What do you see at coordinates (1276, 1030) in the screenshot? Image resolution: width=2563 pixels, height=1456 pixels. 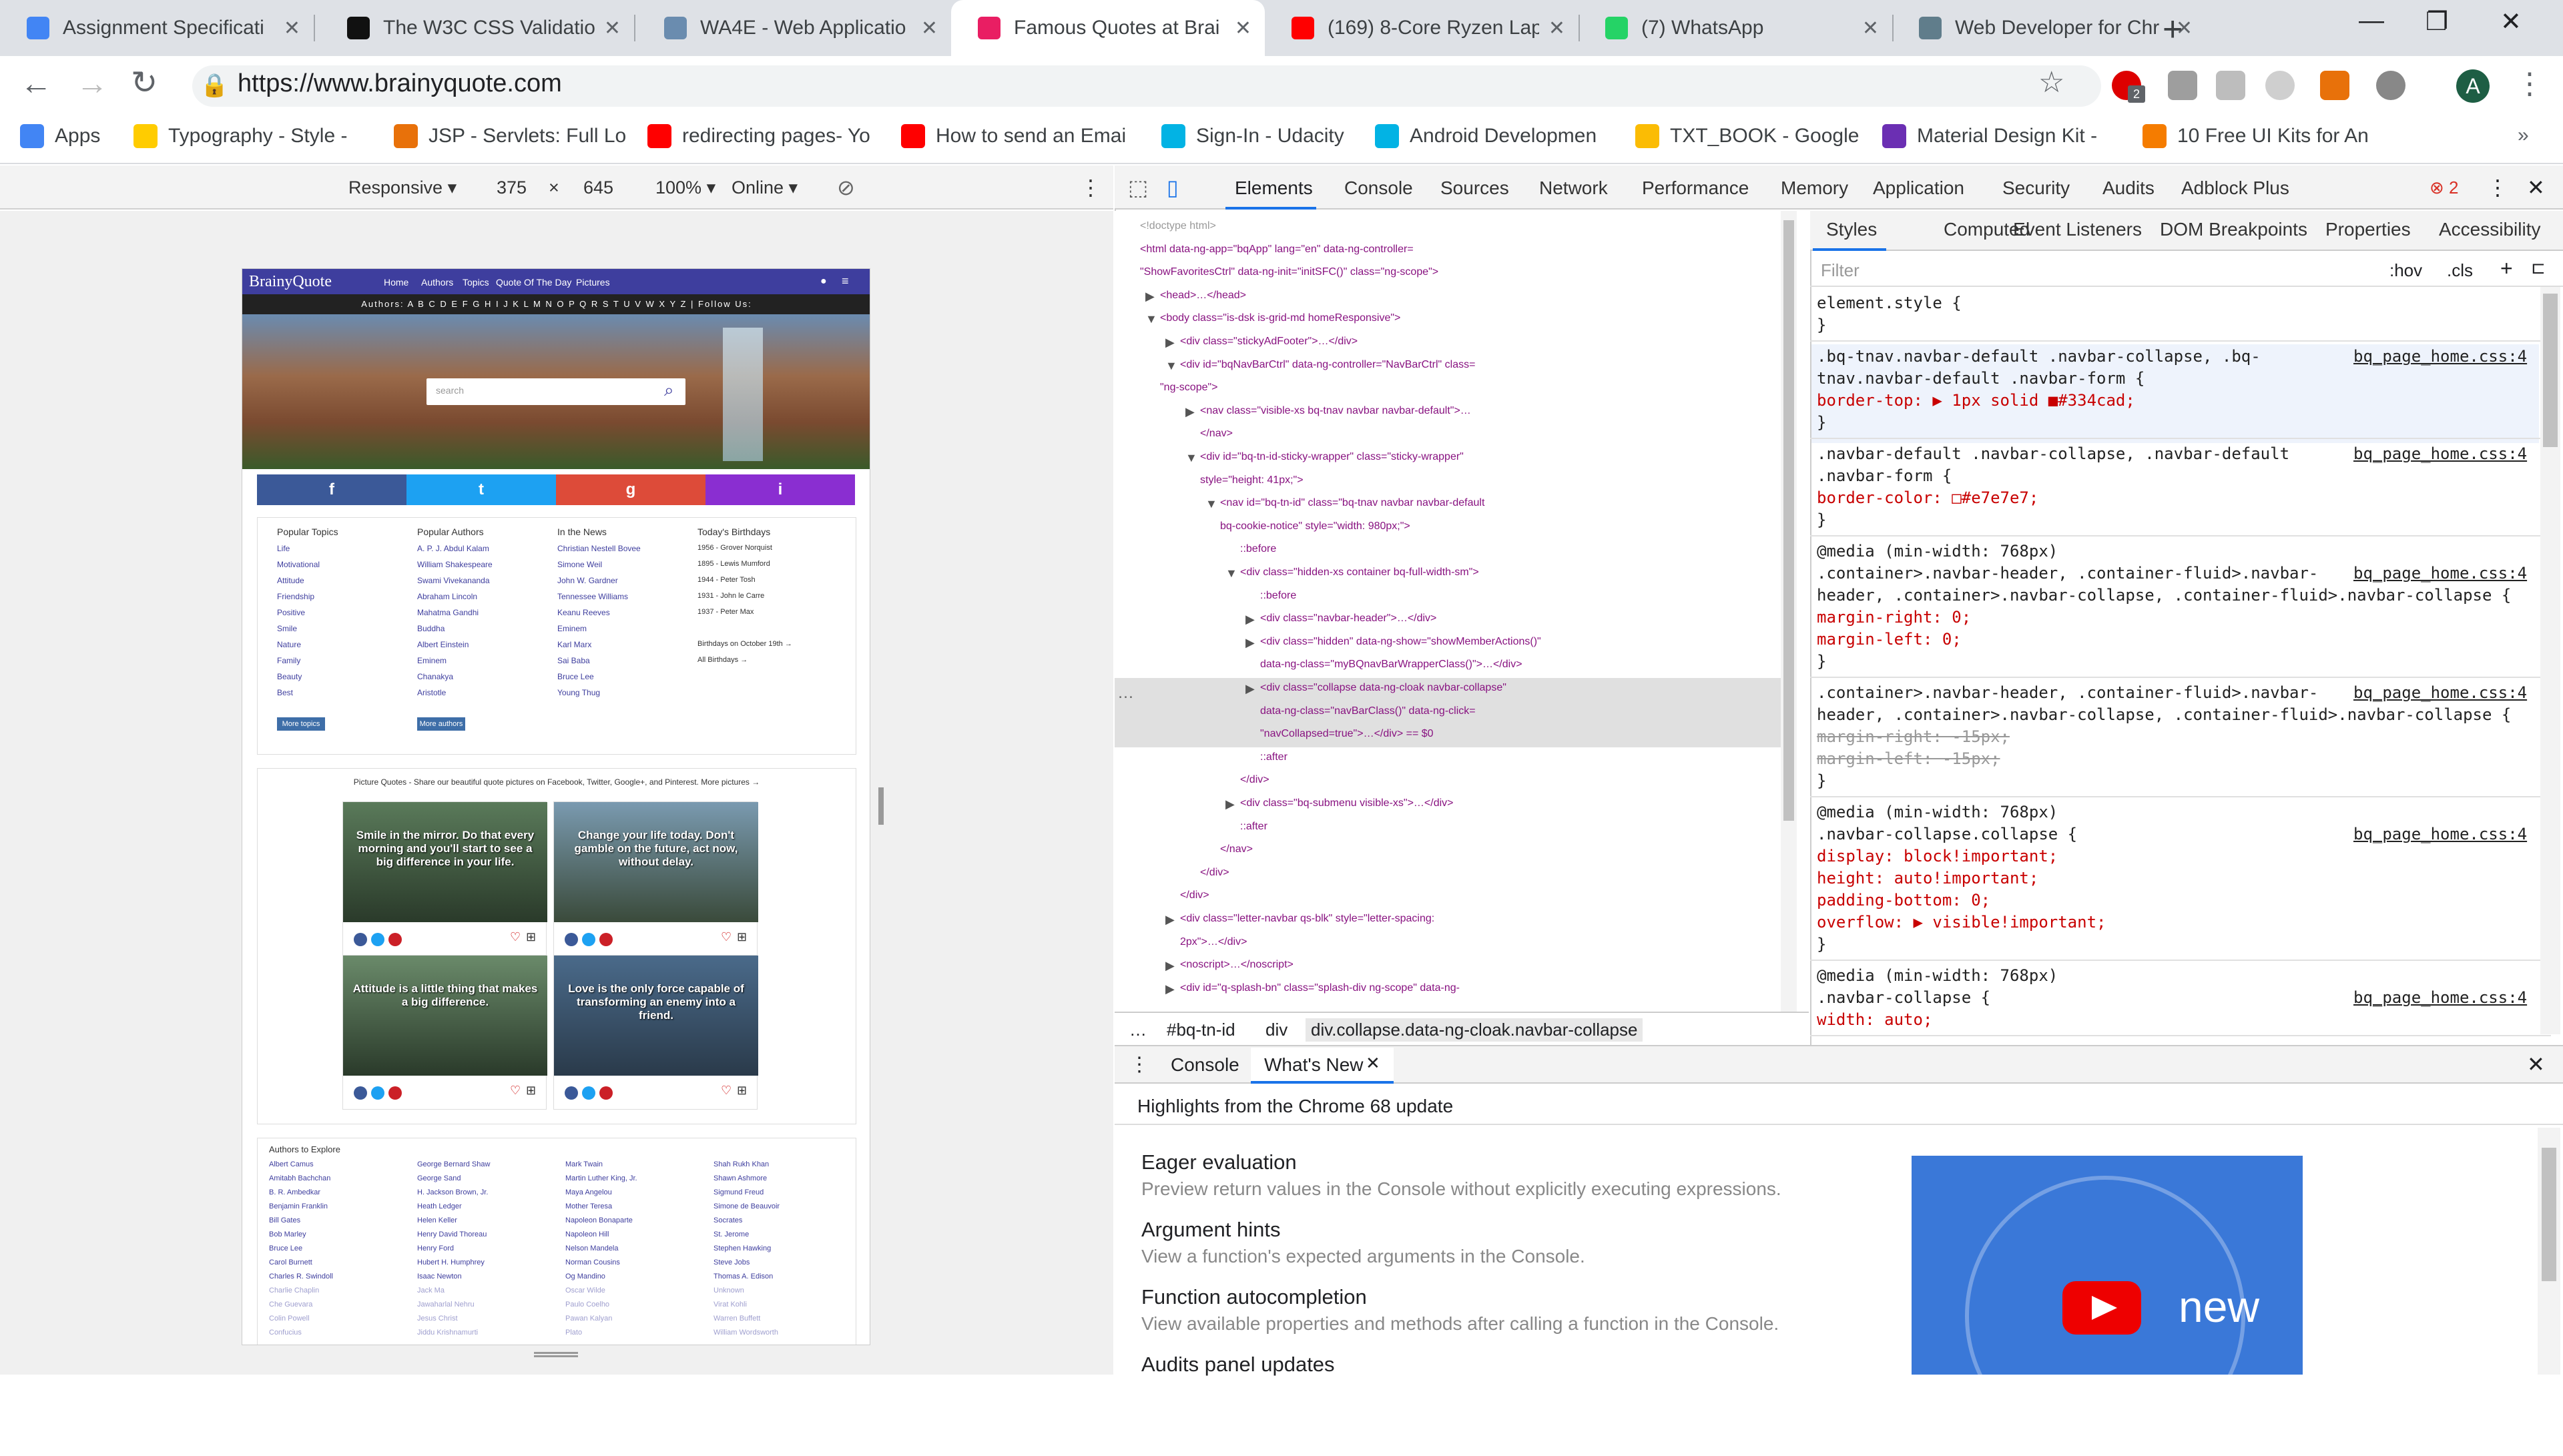 I see `breadcrumb-item: div` at bounding box center [1276, 1030].